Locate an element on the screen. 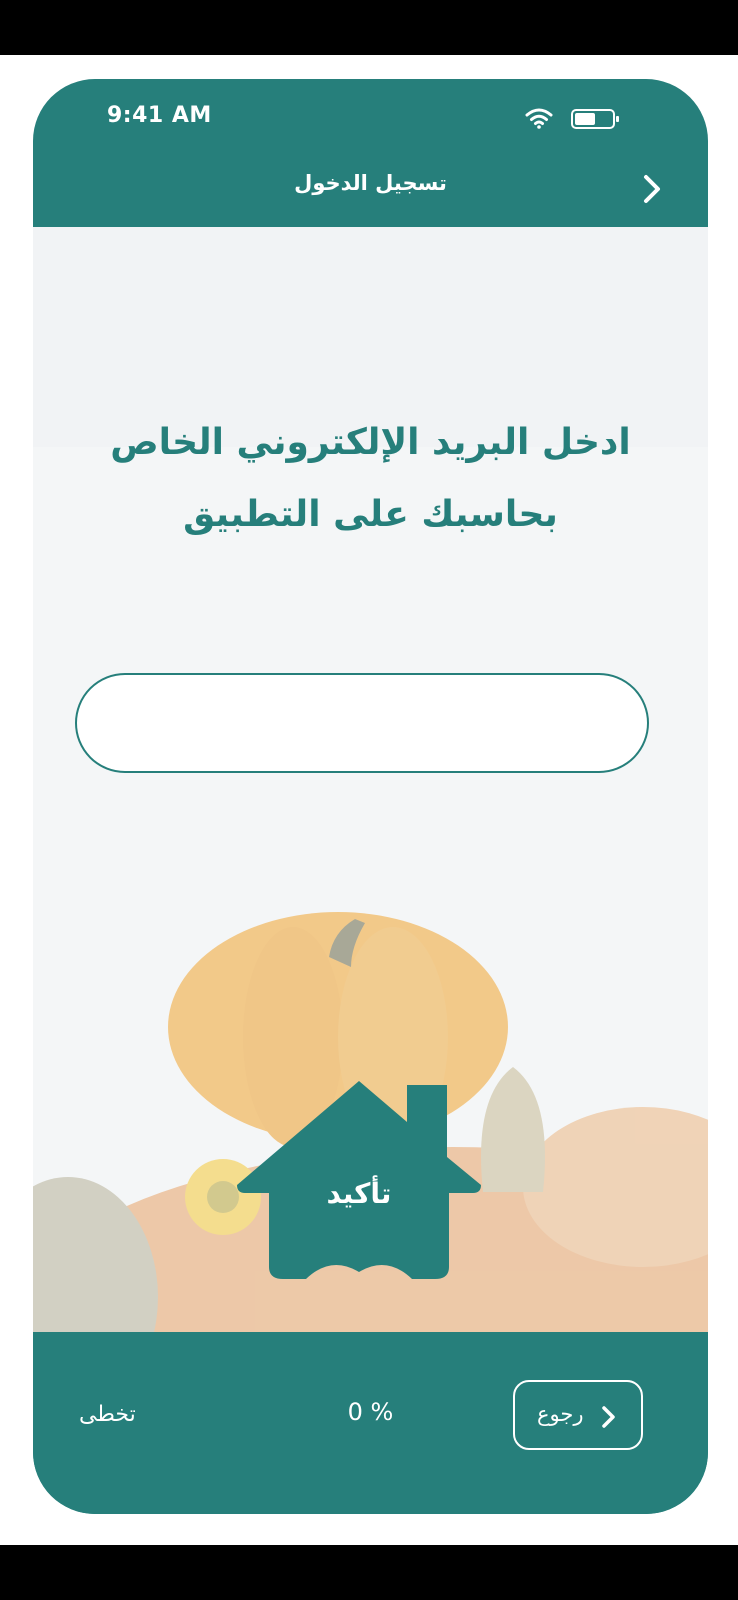  wifi-icon is located at coordinates (539, 118).